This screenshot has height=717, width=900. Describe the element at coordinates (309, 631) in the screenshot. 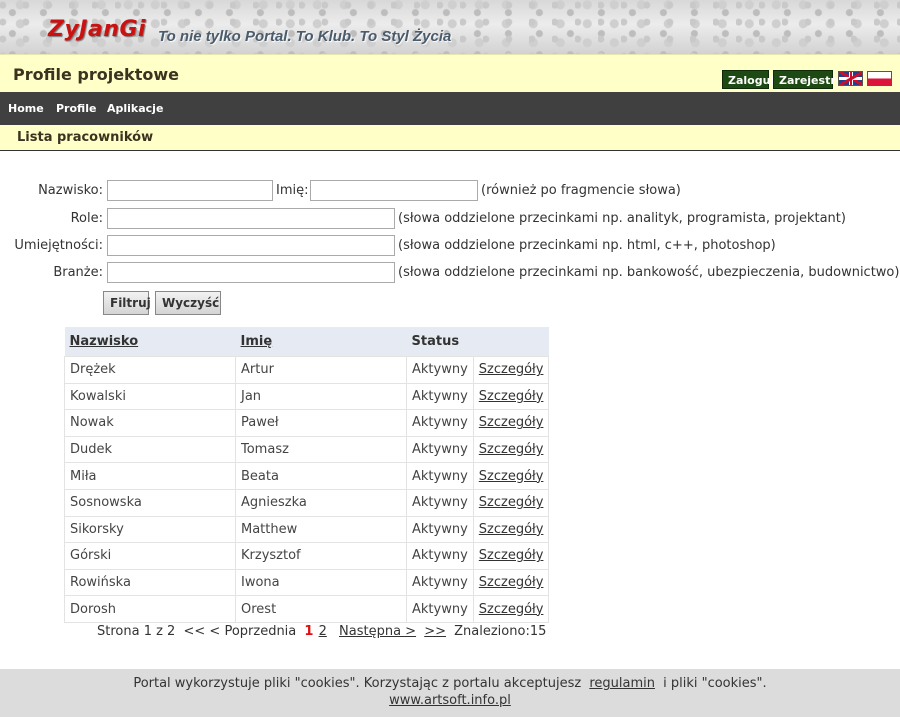

I see `current-page: 1` at that location.